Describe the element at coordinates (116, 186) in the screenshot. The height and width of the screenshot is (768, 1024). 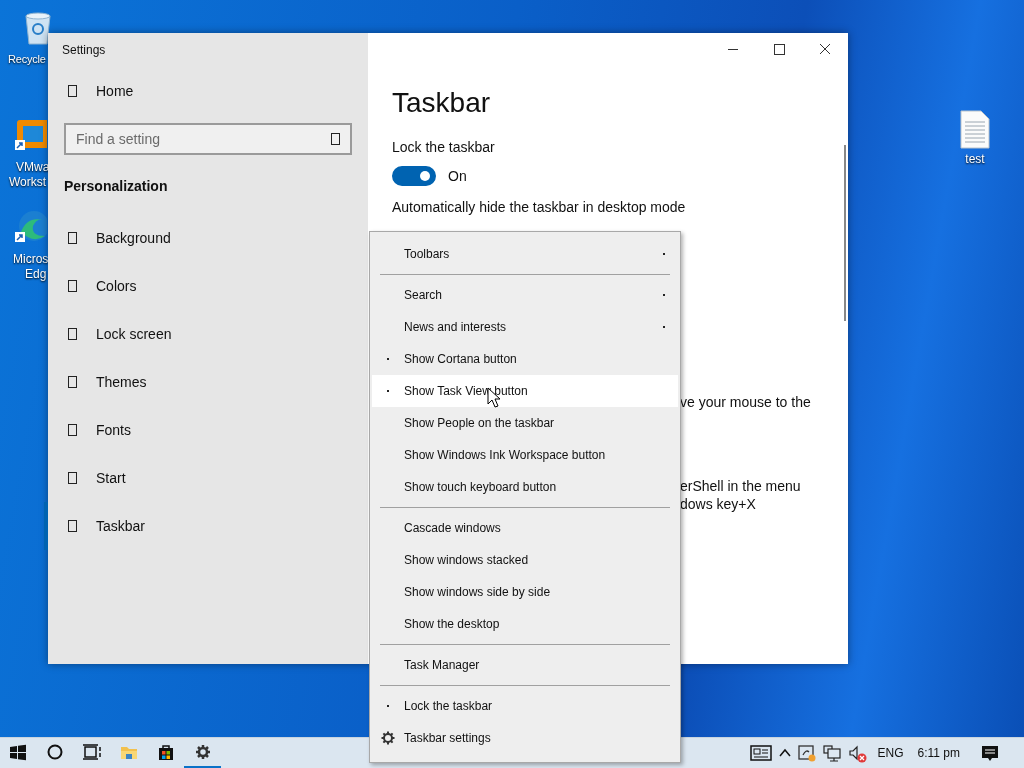
I see `section-heading: Personalization` at that location.